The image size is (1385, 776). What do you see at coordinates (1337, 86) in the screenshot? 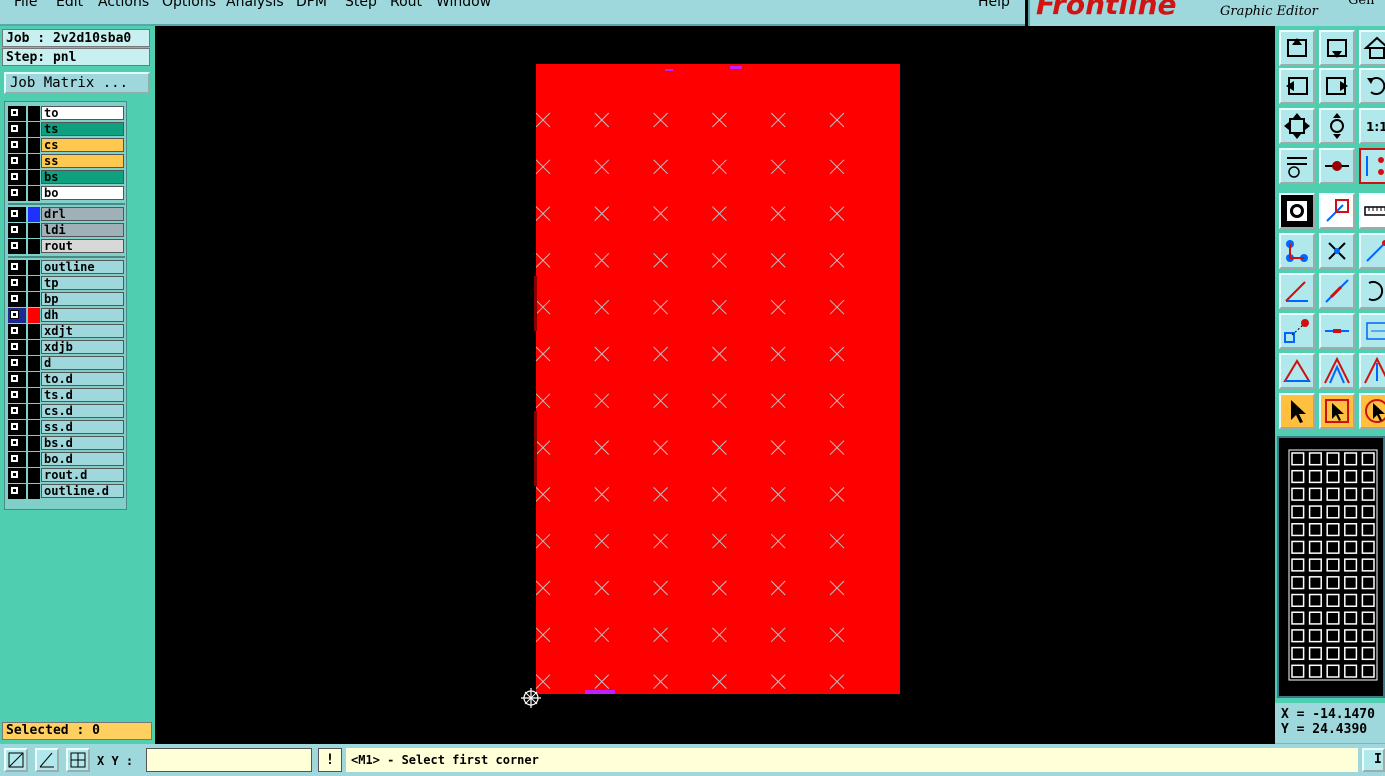
I see `arrow-right-button` at bounding box center [1337, 86].